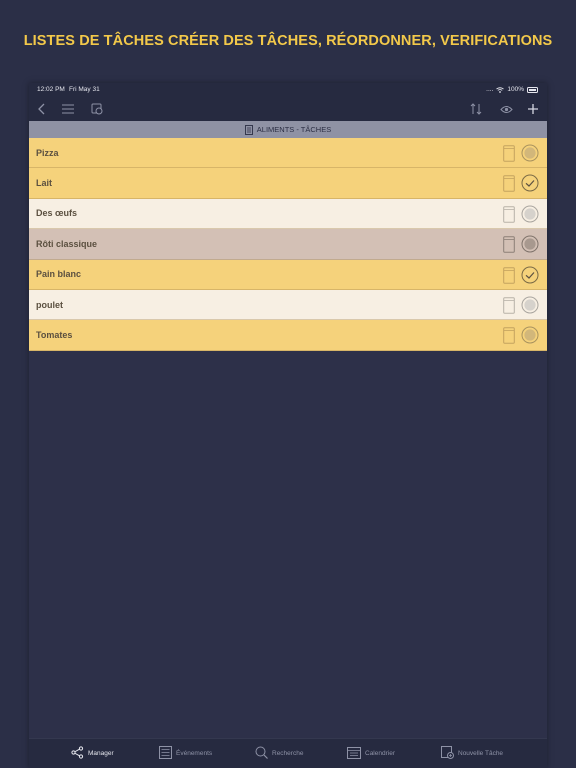 The image size is (576, 768). I want to click on task-label: Des œufs, so click(57, 213).